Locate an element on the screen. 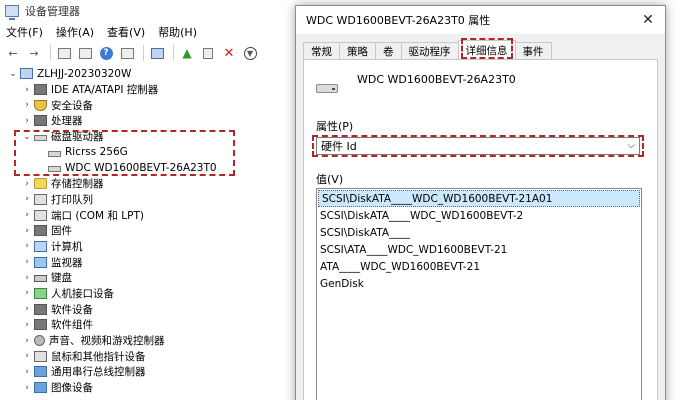  tree-item: ⌄ ZLHJJ-20230320W is located at coordinates (150, 74).